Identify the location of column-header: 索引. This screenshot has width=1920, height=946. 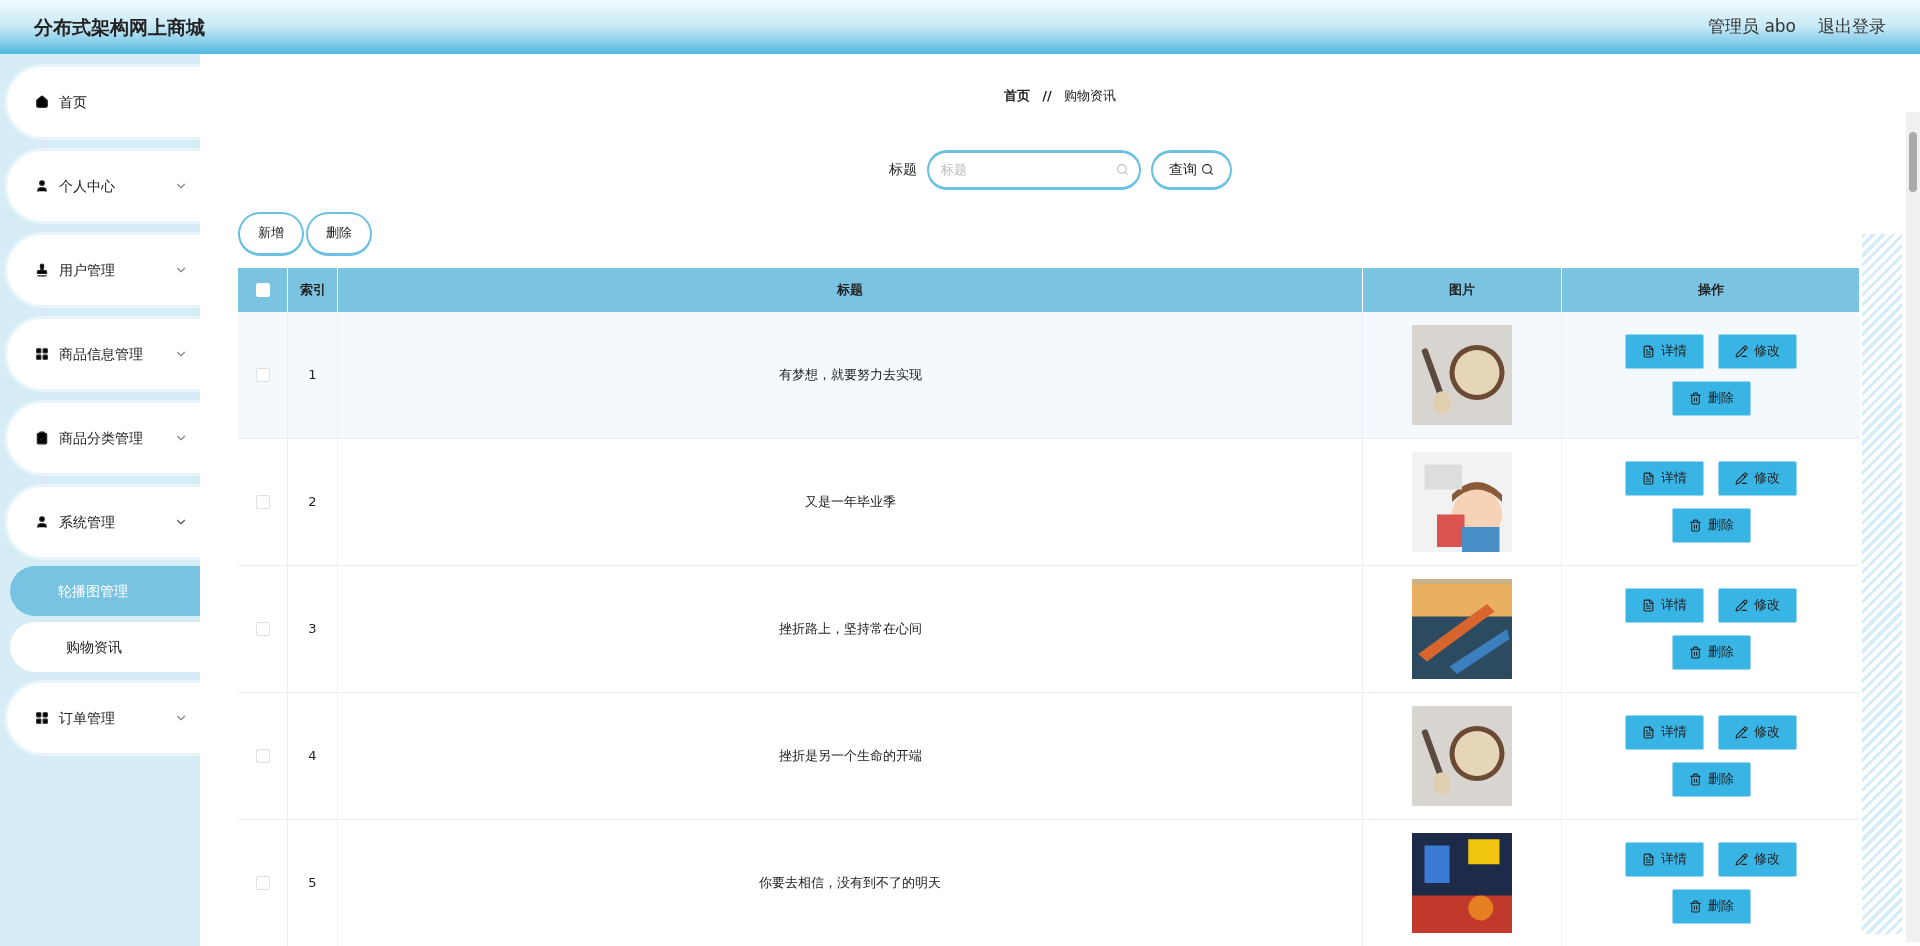
(313, 289).